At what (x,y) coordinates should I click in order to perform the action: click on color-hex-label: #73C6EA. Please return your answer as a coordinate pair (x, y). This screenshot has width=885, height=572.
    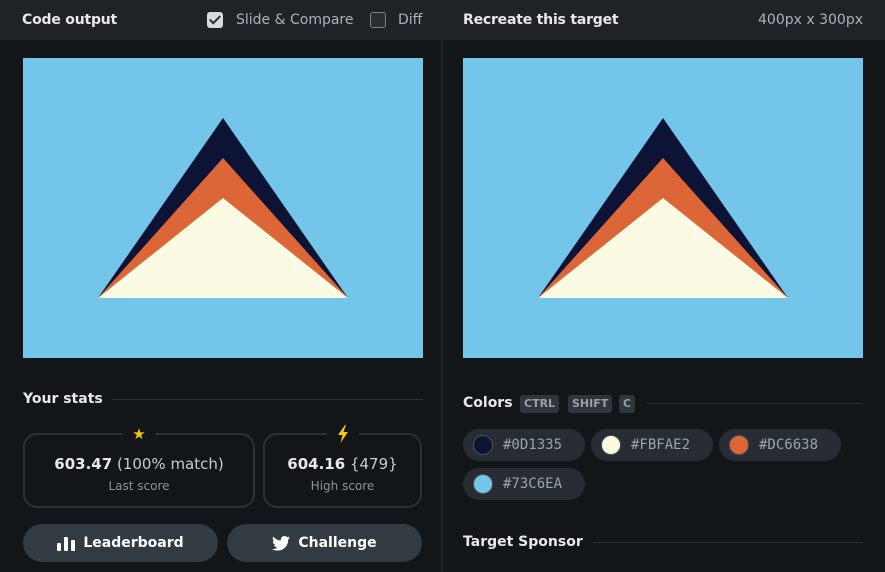
    Looking at the image, I should click on (533, 484).